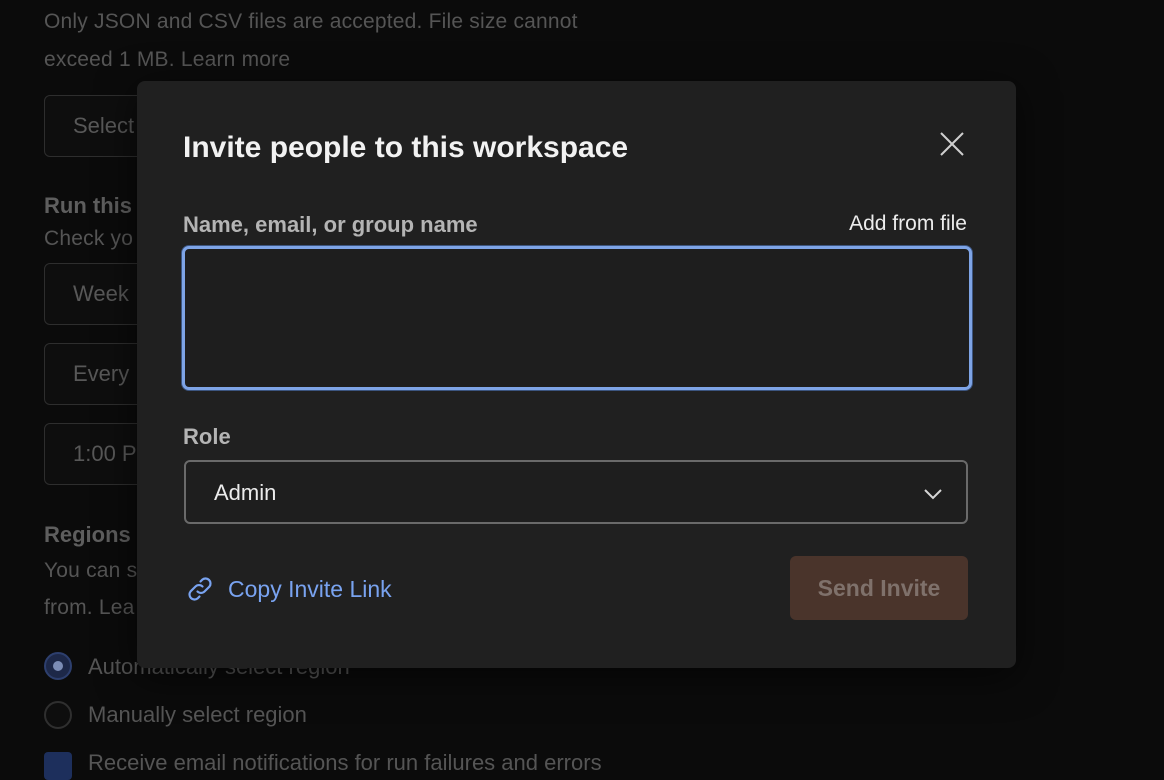 The width and height of the screenshot is (1164, 780). What do you see at coordinates (577, 318) in the screenshot?
I see `invite-input` at bounding box center [577, 318].